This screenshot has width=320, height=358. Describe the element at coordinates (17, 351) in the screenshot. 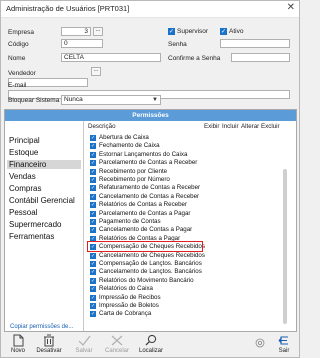

I see `novo-label: Novo` at that location.